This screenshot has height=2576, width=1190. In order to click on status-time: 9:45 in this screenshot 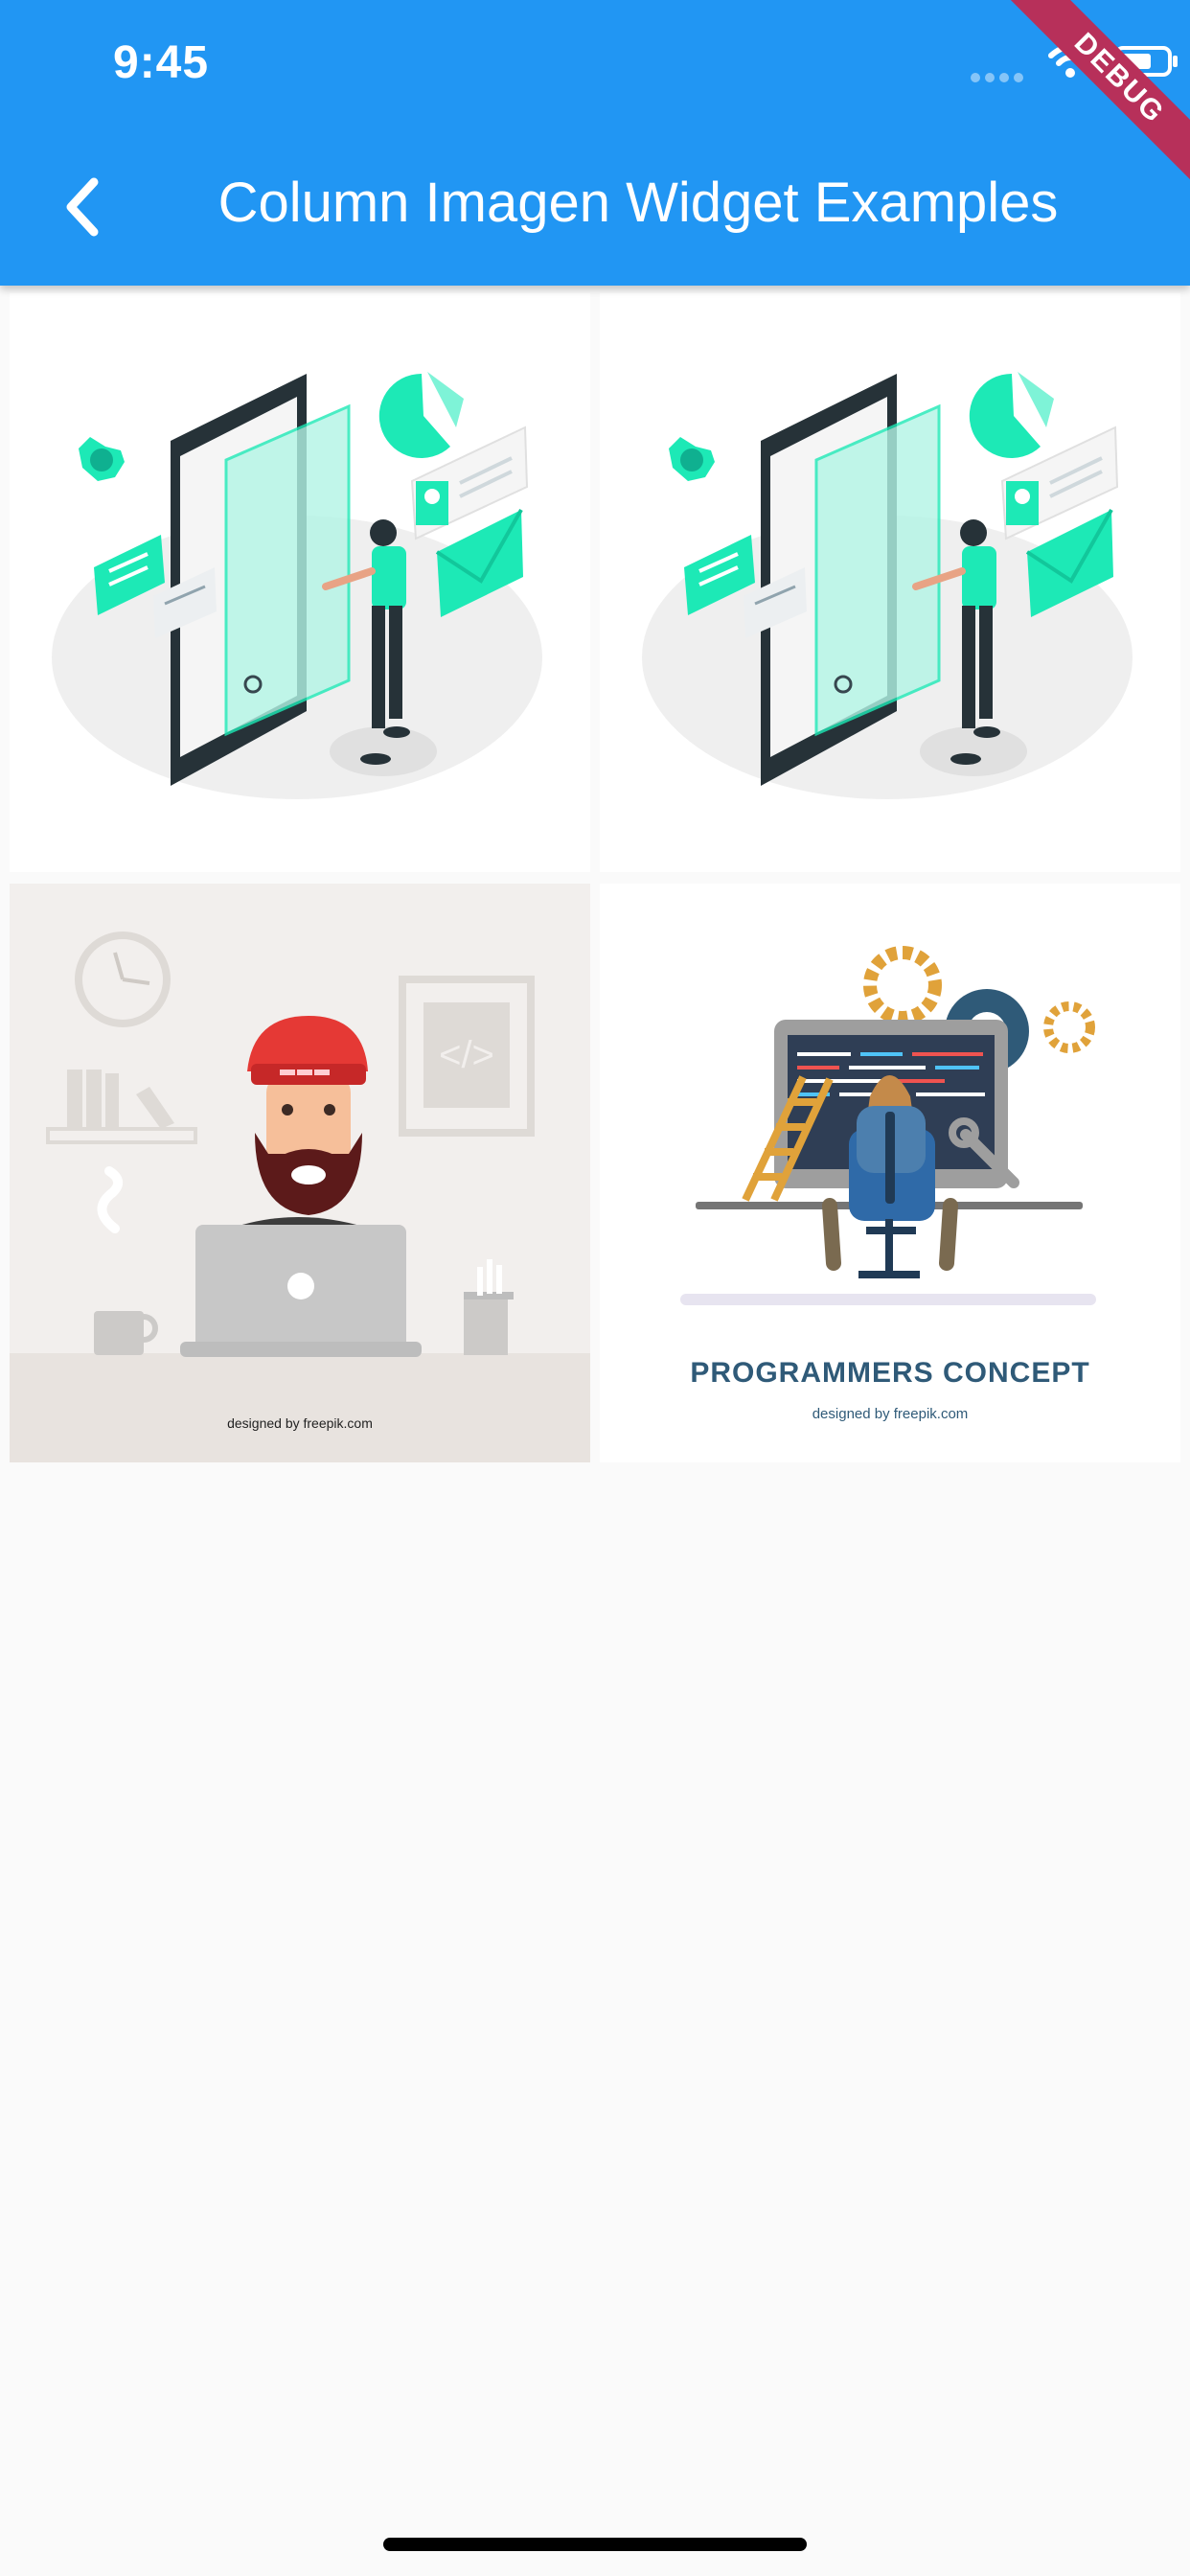, I will do `click(162, 63)`.